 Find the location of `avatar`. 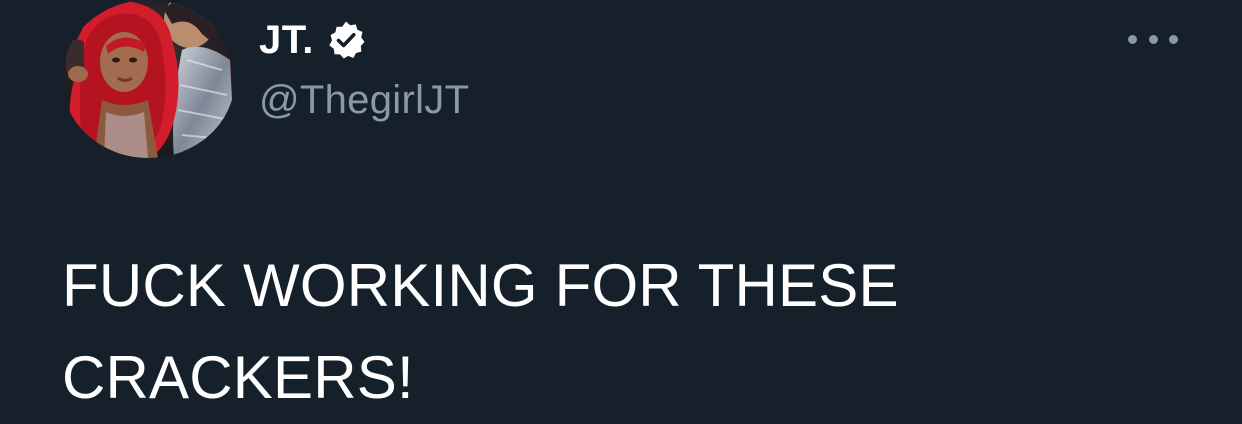

avatar is located at coordinates (148, 79).